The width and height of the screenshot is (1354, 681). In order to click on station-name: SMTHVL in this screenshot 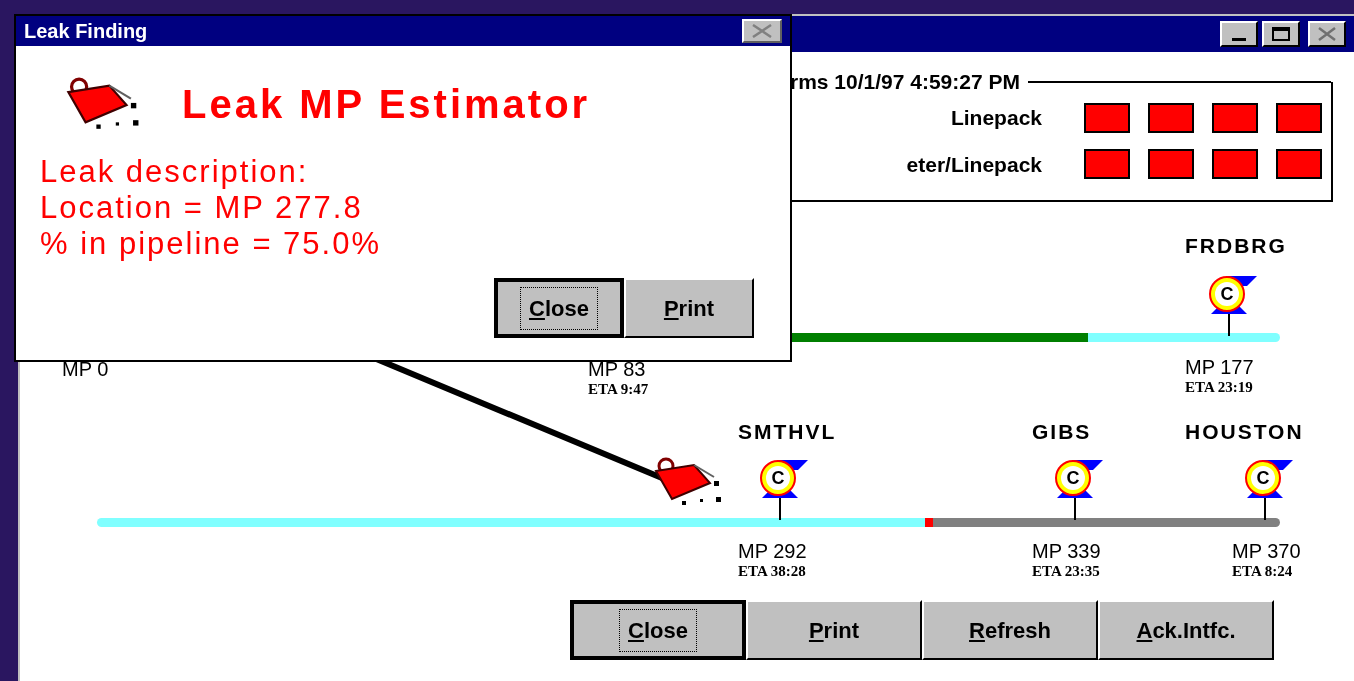, I will do `click(787, 432)`.